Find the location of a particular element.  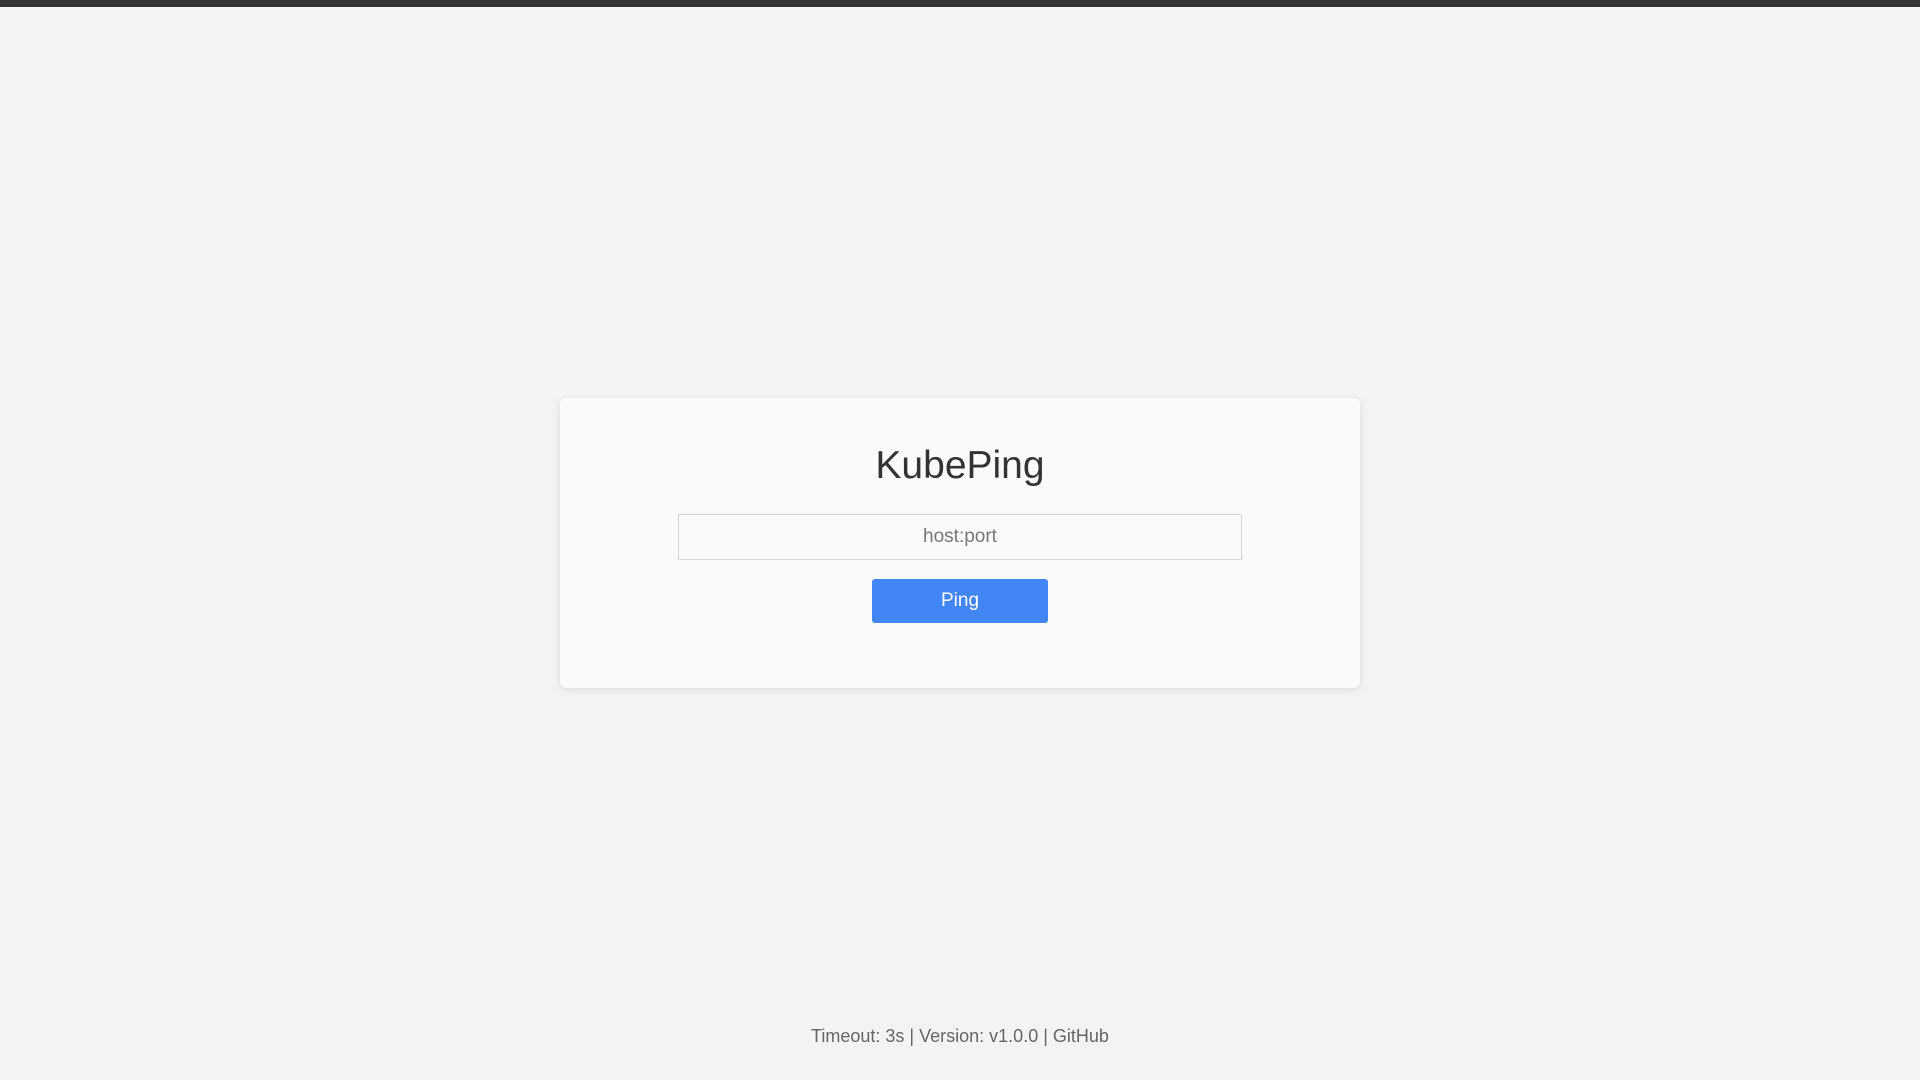

page-title: KubePing is located at coordinates (960, 465).